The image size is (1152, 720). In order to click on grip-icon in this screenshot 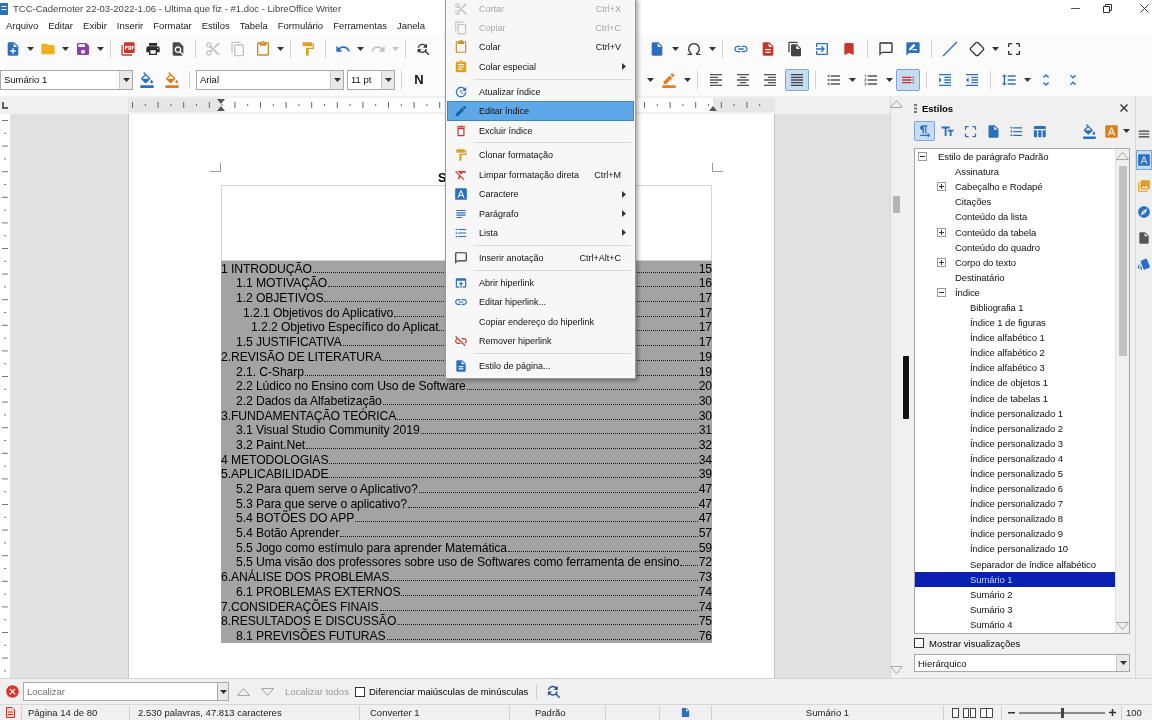, I will do `click(915, 108)`.